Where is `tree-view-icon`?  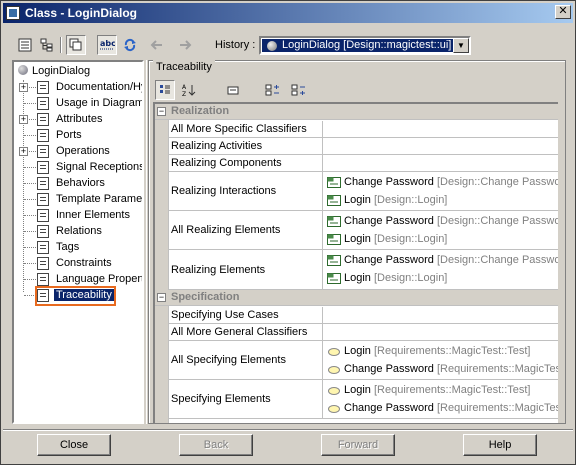
tree-view-icon is located at coordinates (25, 45).